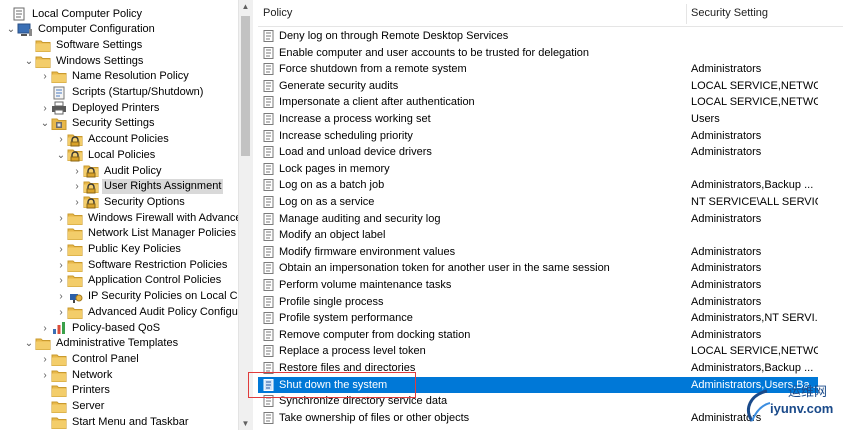 This screenshot has width=843, height=430. Describe the element at coordinates (538, 119) in the screenshot. I see `policy-row: Increase a process working set Users` at that location.